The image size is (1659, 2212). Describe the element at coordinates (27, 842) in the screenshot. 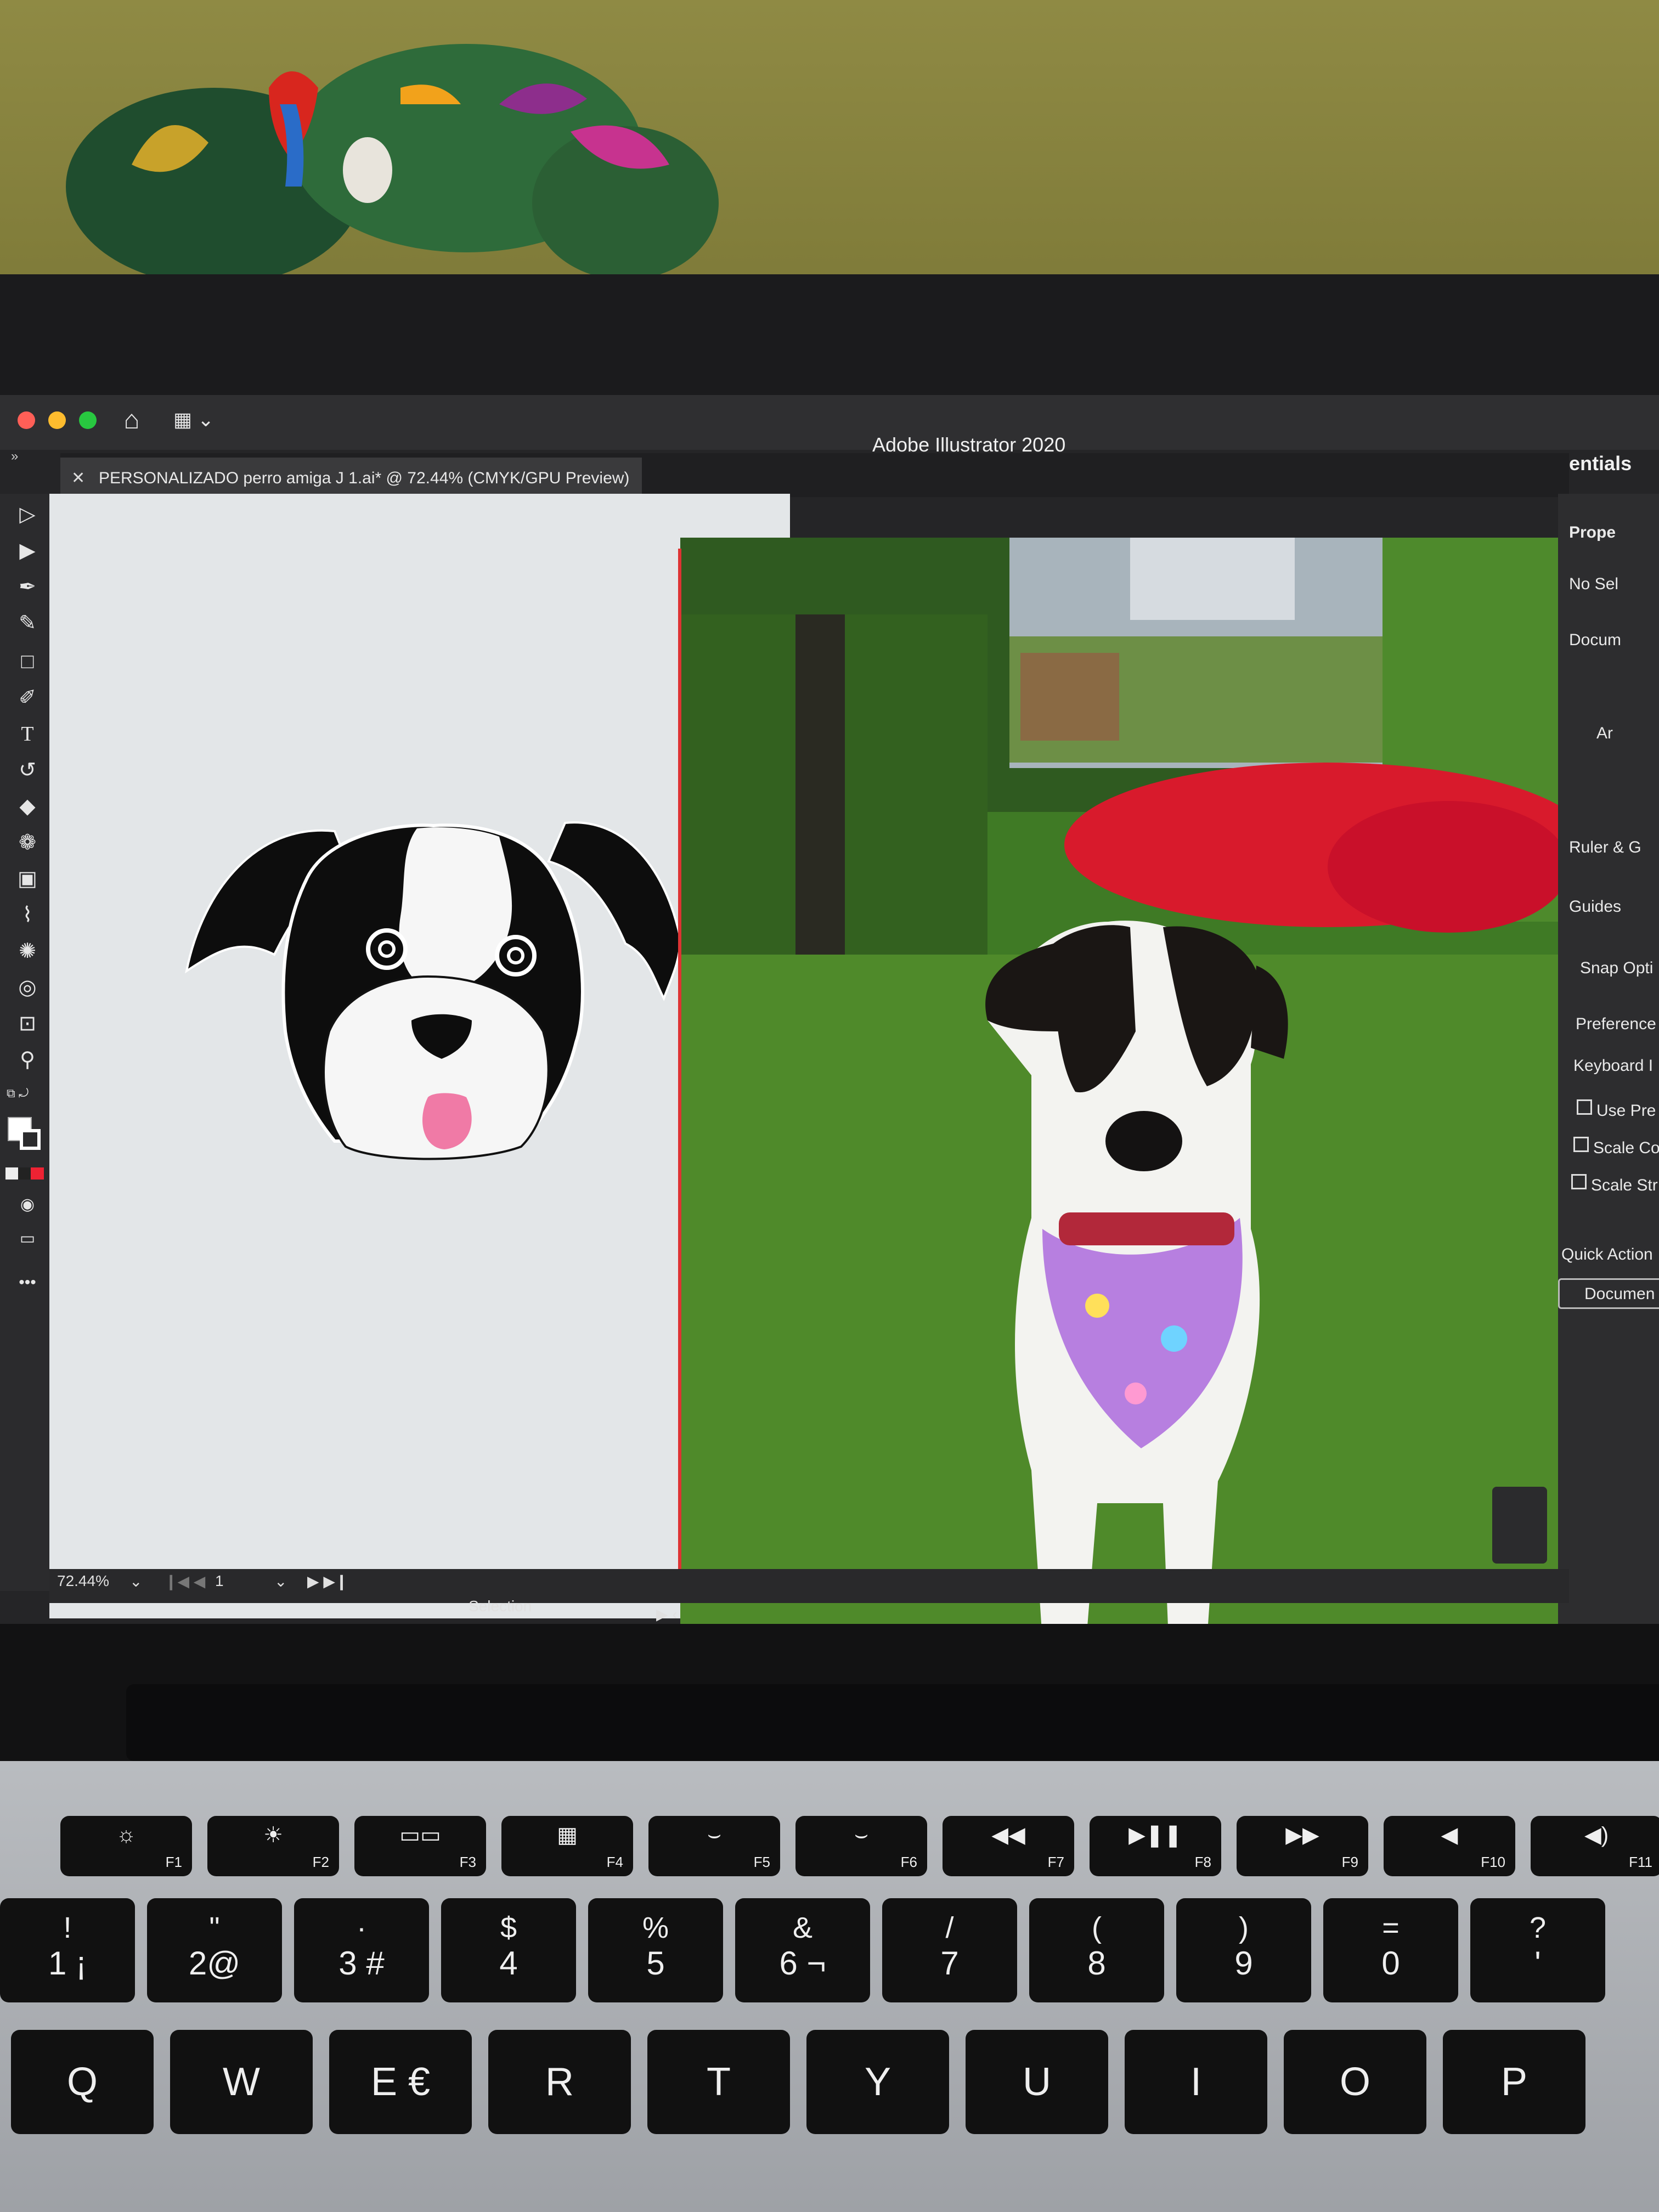

I see `warp-tool-icon: ❁` at that location.